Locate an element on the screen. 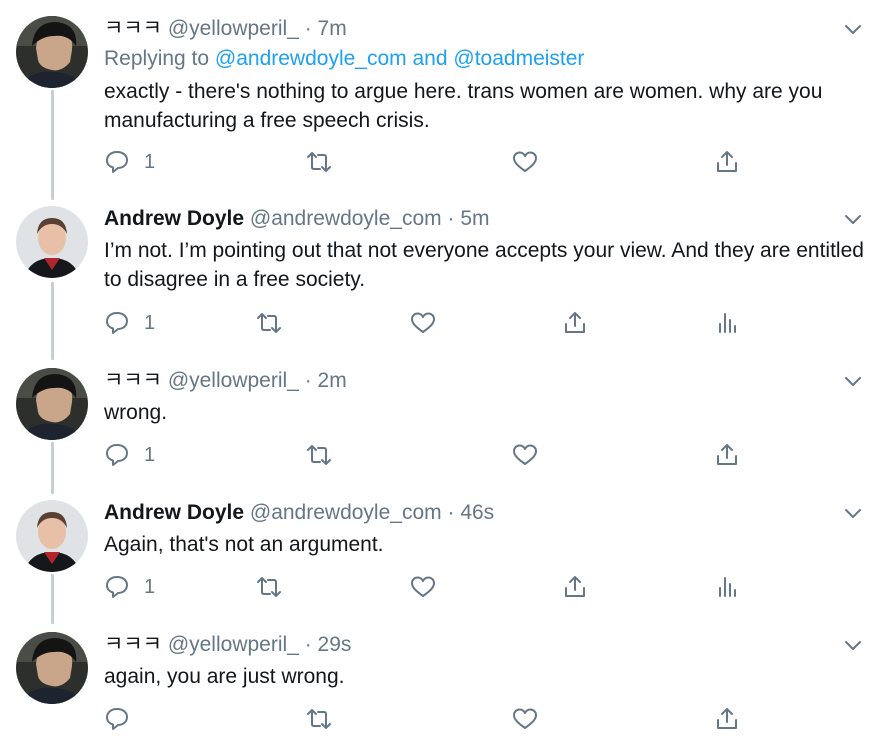 The image size is (886, 744). tweet-actions is located at coordinates (484, 719).